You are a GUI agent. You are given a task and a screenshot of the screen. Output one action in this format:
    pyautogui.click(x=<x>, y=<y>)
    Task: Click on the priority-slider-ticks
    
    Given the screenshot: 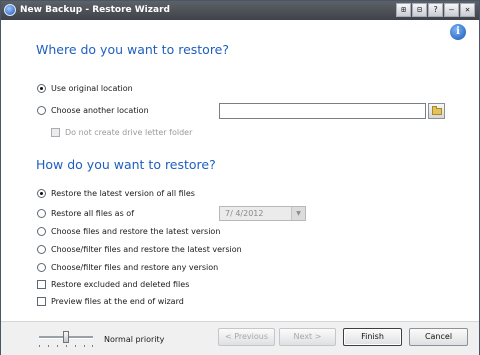 What is the action you would take?
    pyautogui.click(x=66, y=346)
    